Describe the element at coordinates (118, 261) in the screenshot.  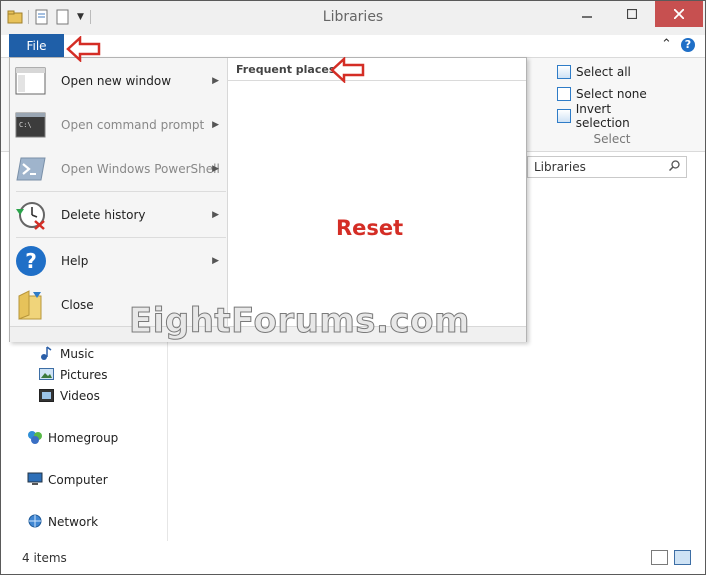
I see `help-item: ? Help ▶` at that location.